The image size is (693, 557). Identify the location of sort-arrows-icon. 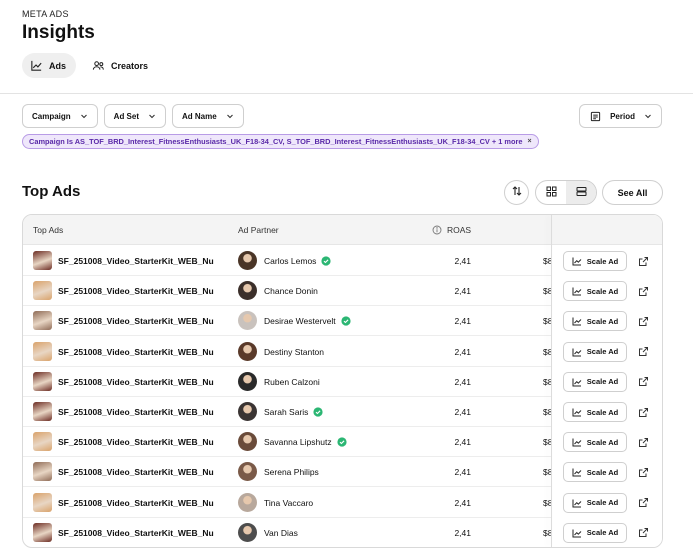
(517, 193).